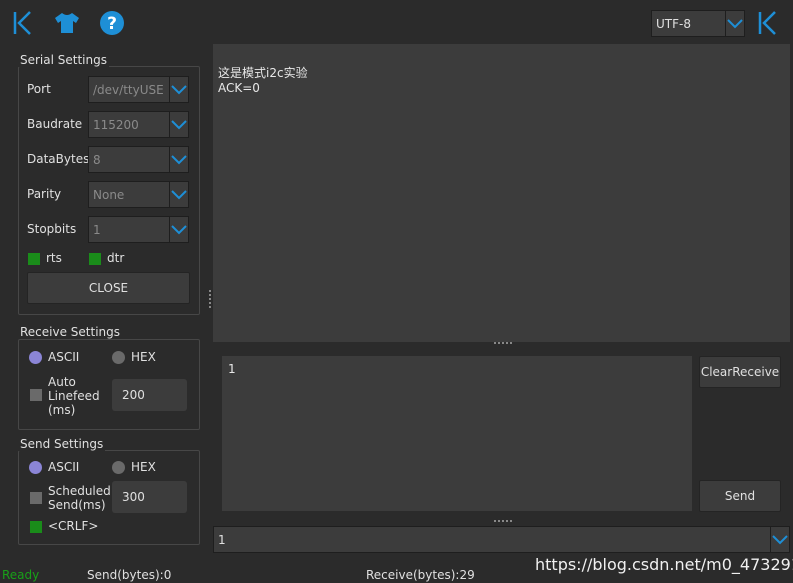  I want to click on clear-receive-button: ClearReceive, so click(740, 372).